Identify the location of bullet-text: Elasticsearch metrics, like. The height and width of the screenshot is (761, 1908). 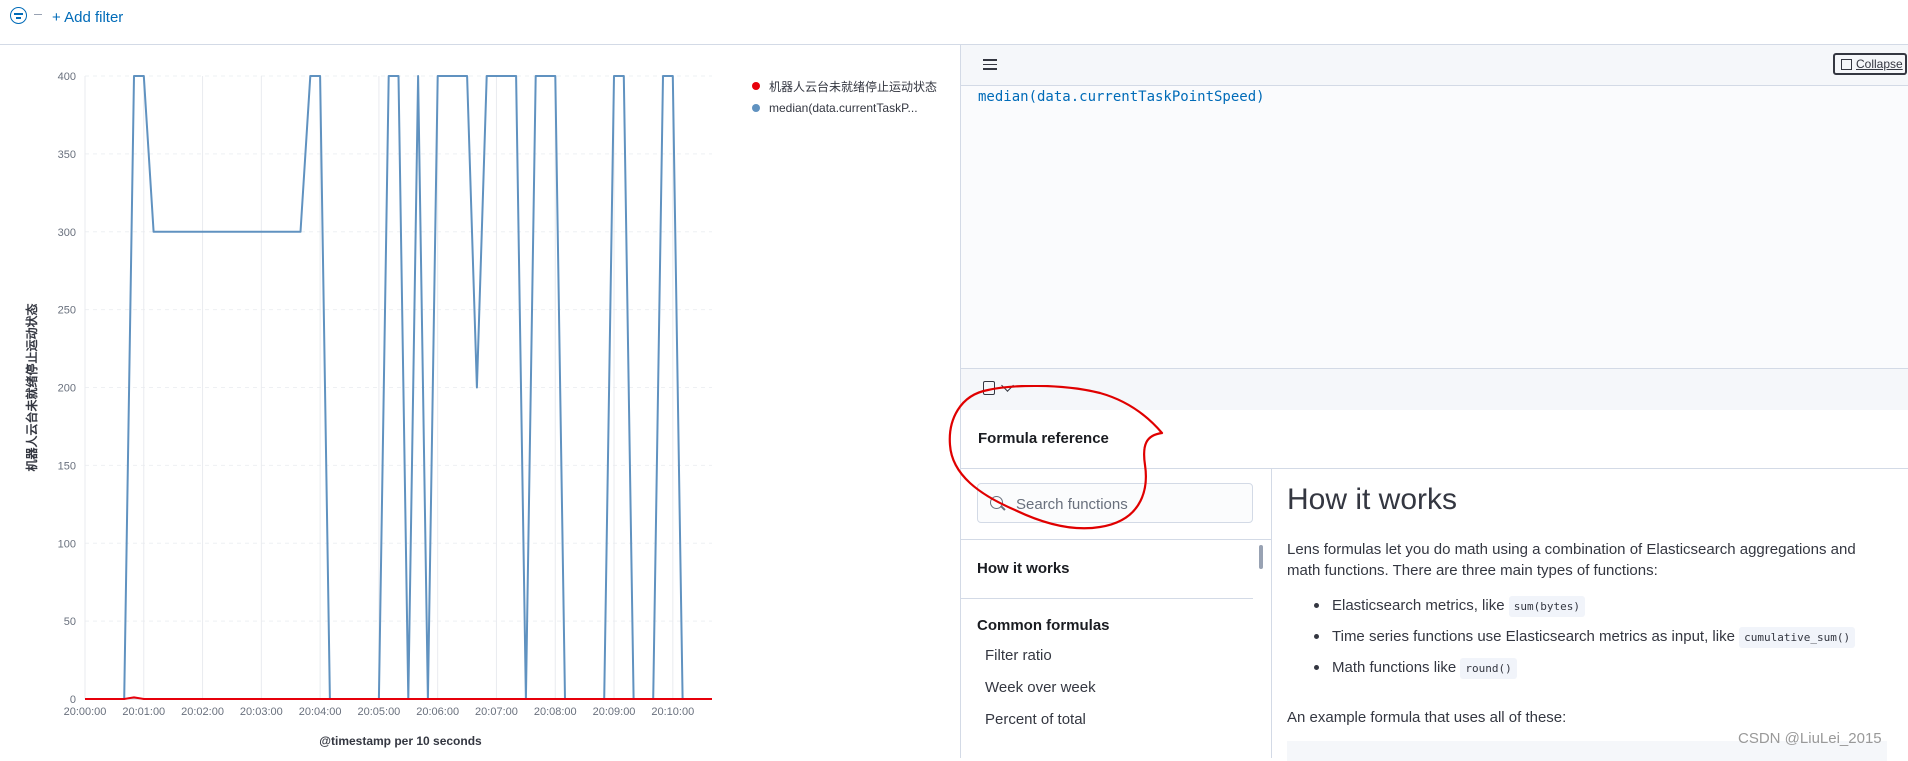
(1420, 605).